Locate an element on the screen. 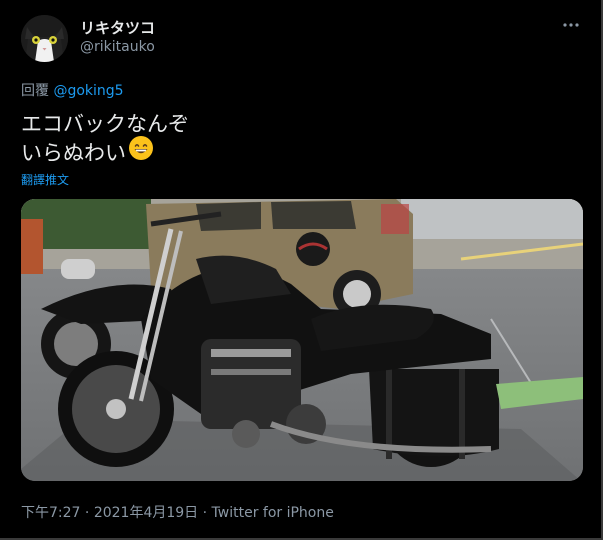  cat-avatar-icon is located at coordinates (44, 38).